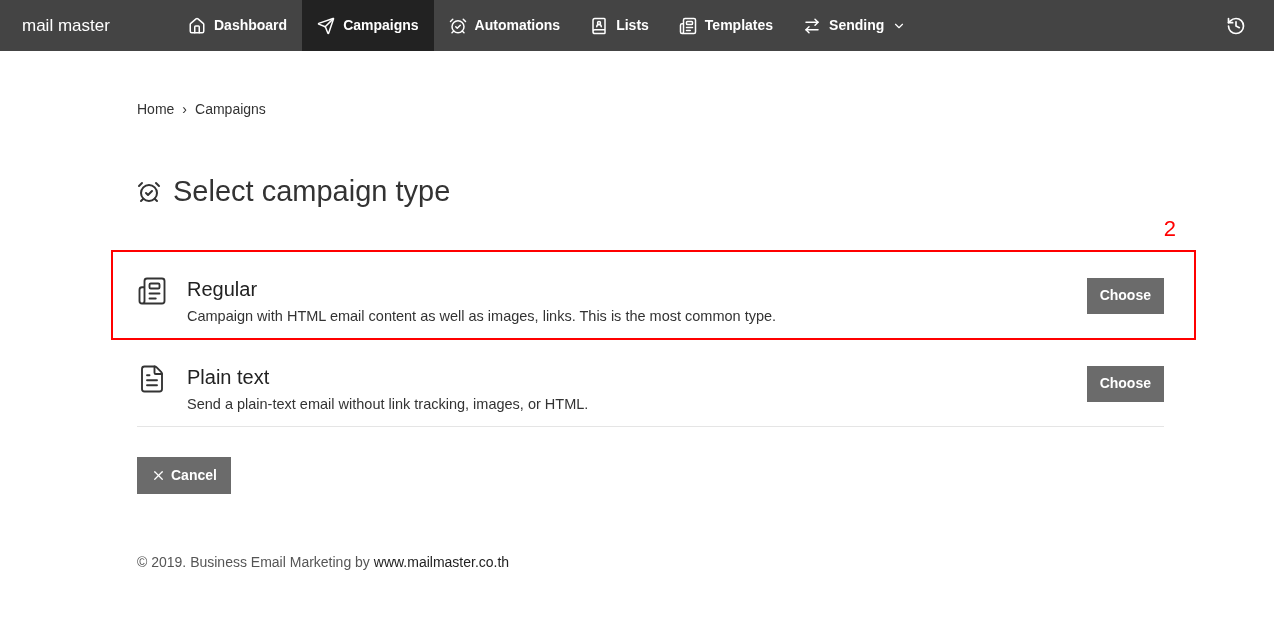  I want to click on footer-text: © 2019. Business Email Marketing by, so click(254, 562).